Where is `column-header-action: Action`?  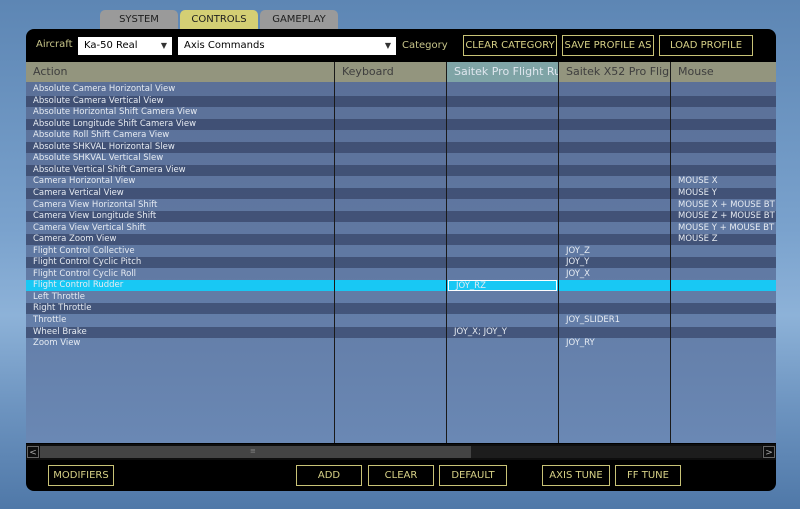 column-header-action: Action is located at coordinates (180, 72).